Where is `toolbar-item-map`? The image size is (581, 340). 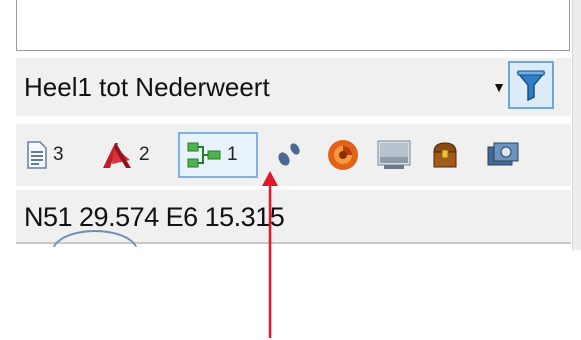
toolbar-item-map is located at coordinates (394, 155).